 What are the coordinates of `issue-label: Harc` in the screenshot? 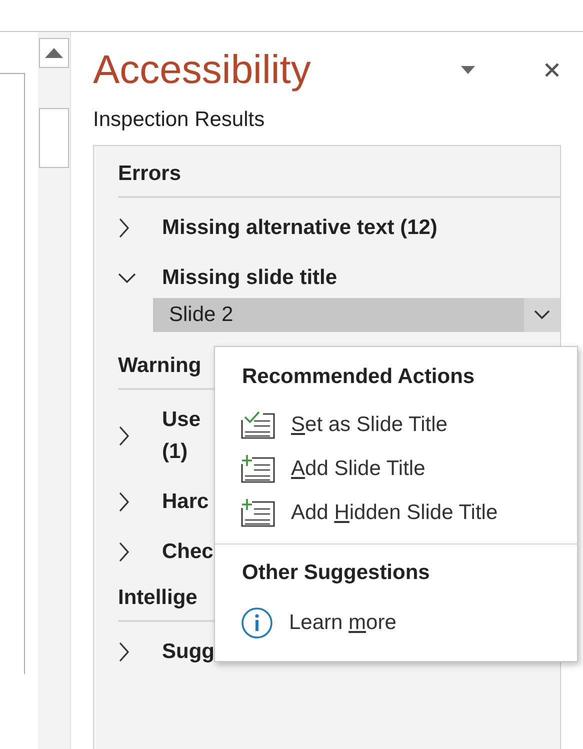 It's located at (185, 502).